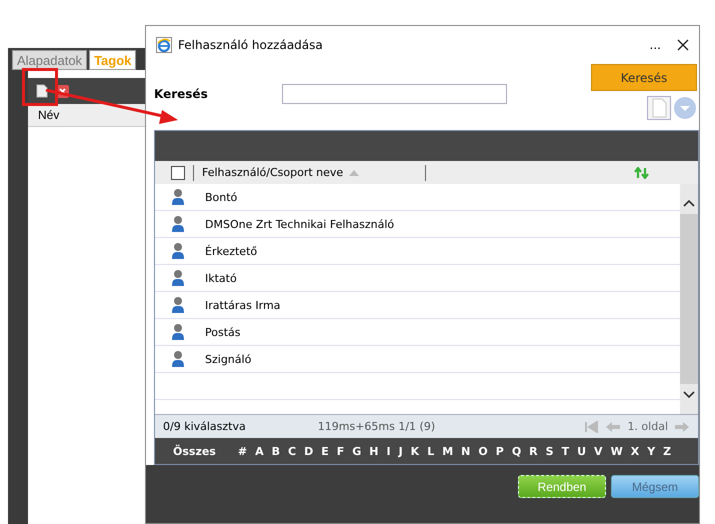  I want to click on scroll-down-icon, so click(689, 395).